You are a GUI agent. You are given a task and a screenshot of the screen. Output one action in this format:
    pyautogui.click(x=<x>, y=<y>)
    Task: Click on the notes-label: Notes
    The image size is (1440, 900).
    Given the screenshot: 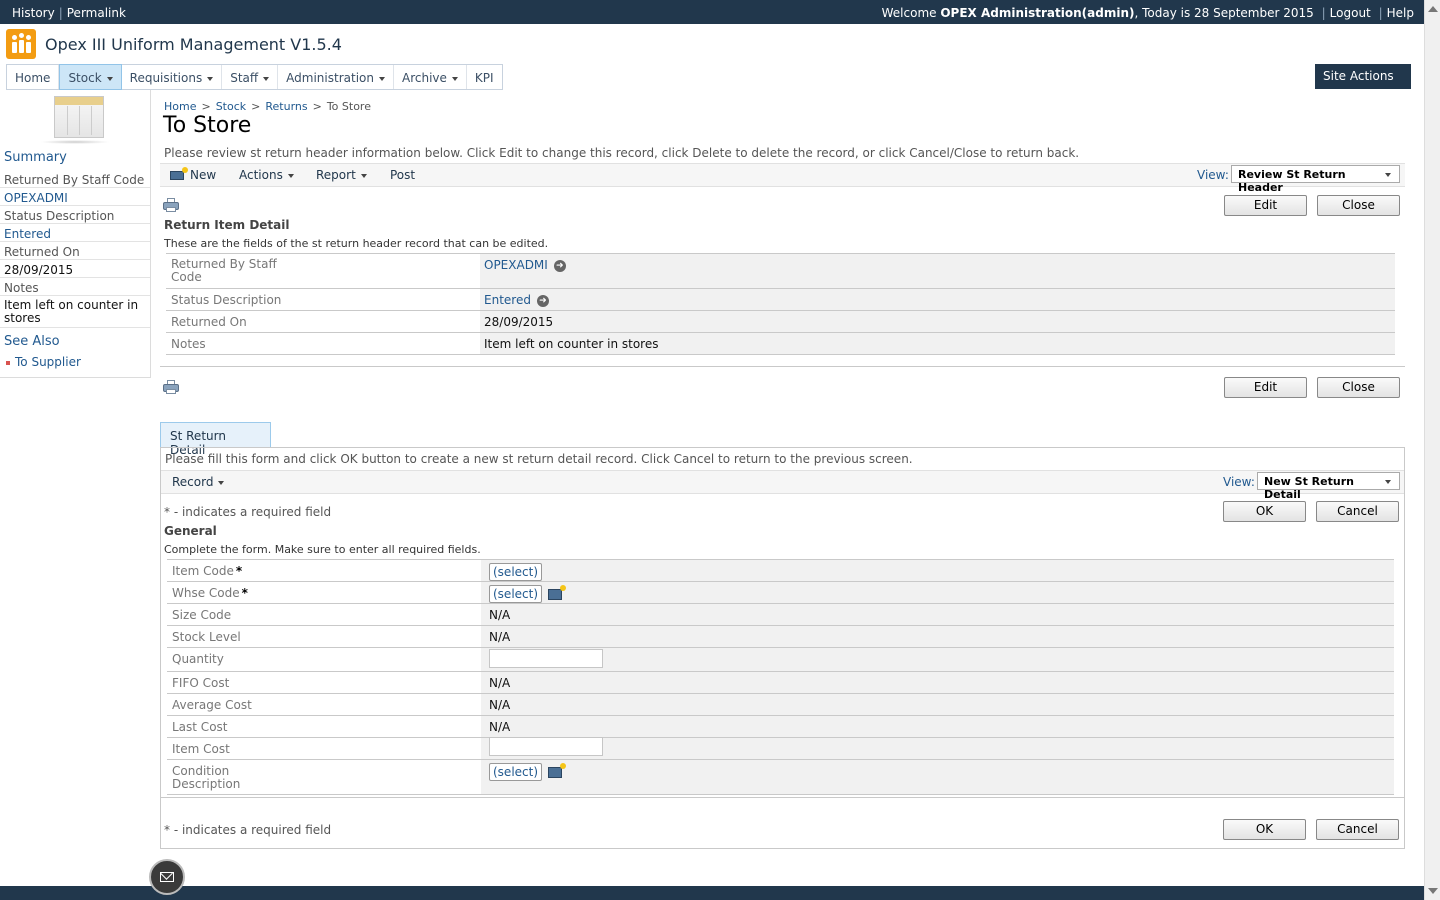 What is the action you would take?
    pyautogui.click(x=323, y=343)
    